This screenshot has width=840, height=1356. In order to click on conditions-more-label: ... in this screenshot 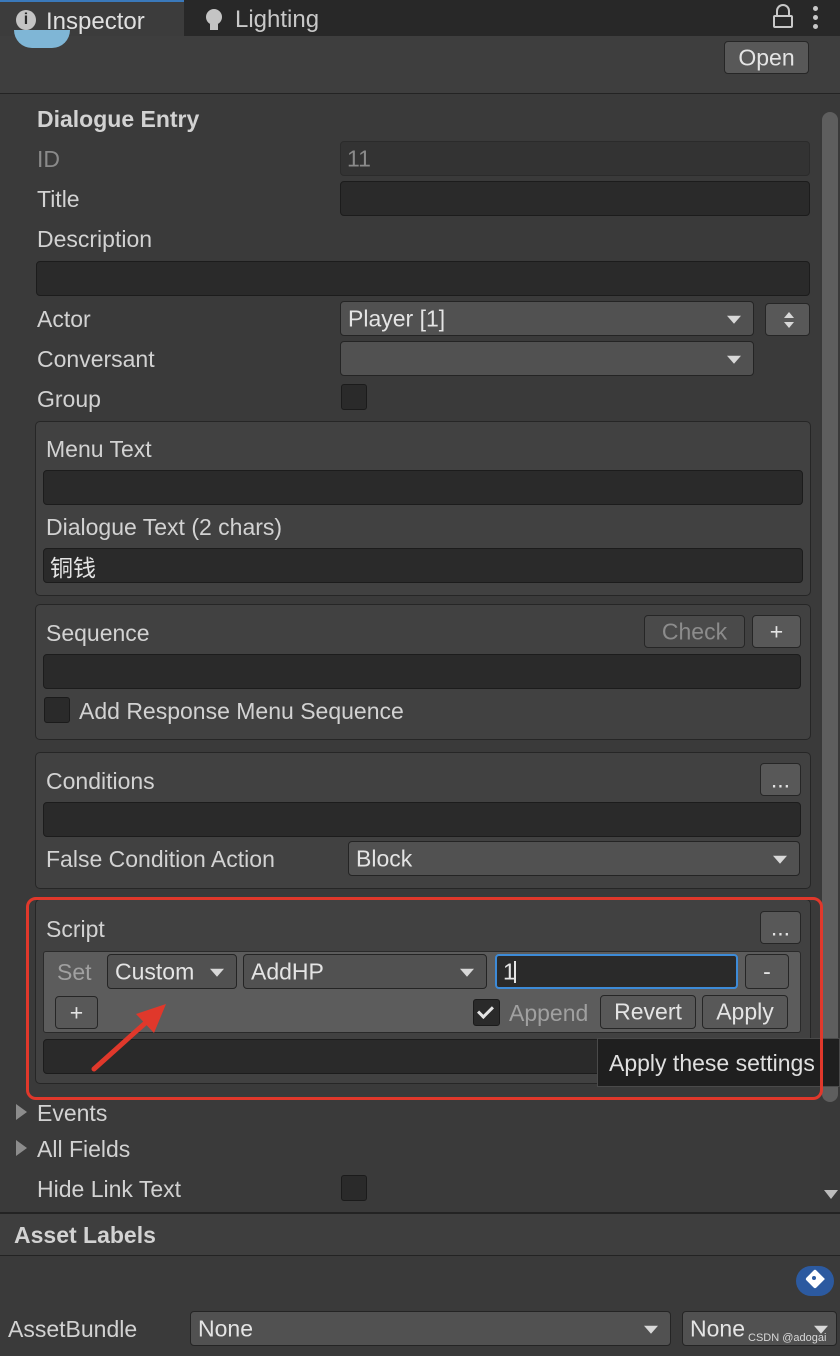, I will do `click(780, 779)`.